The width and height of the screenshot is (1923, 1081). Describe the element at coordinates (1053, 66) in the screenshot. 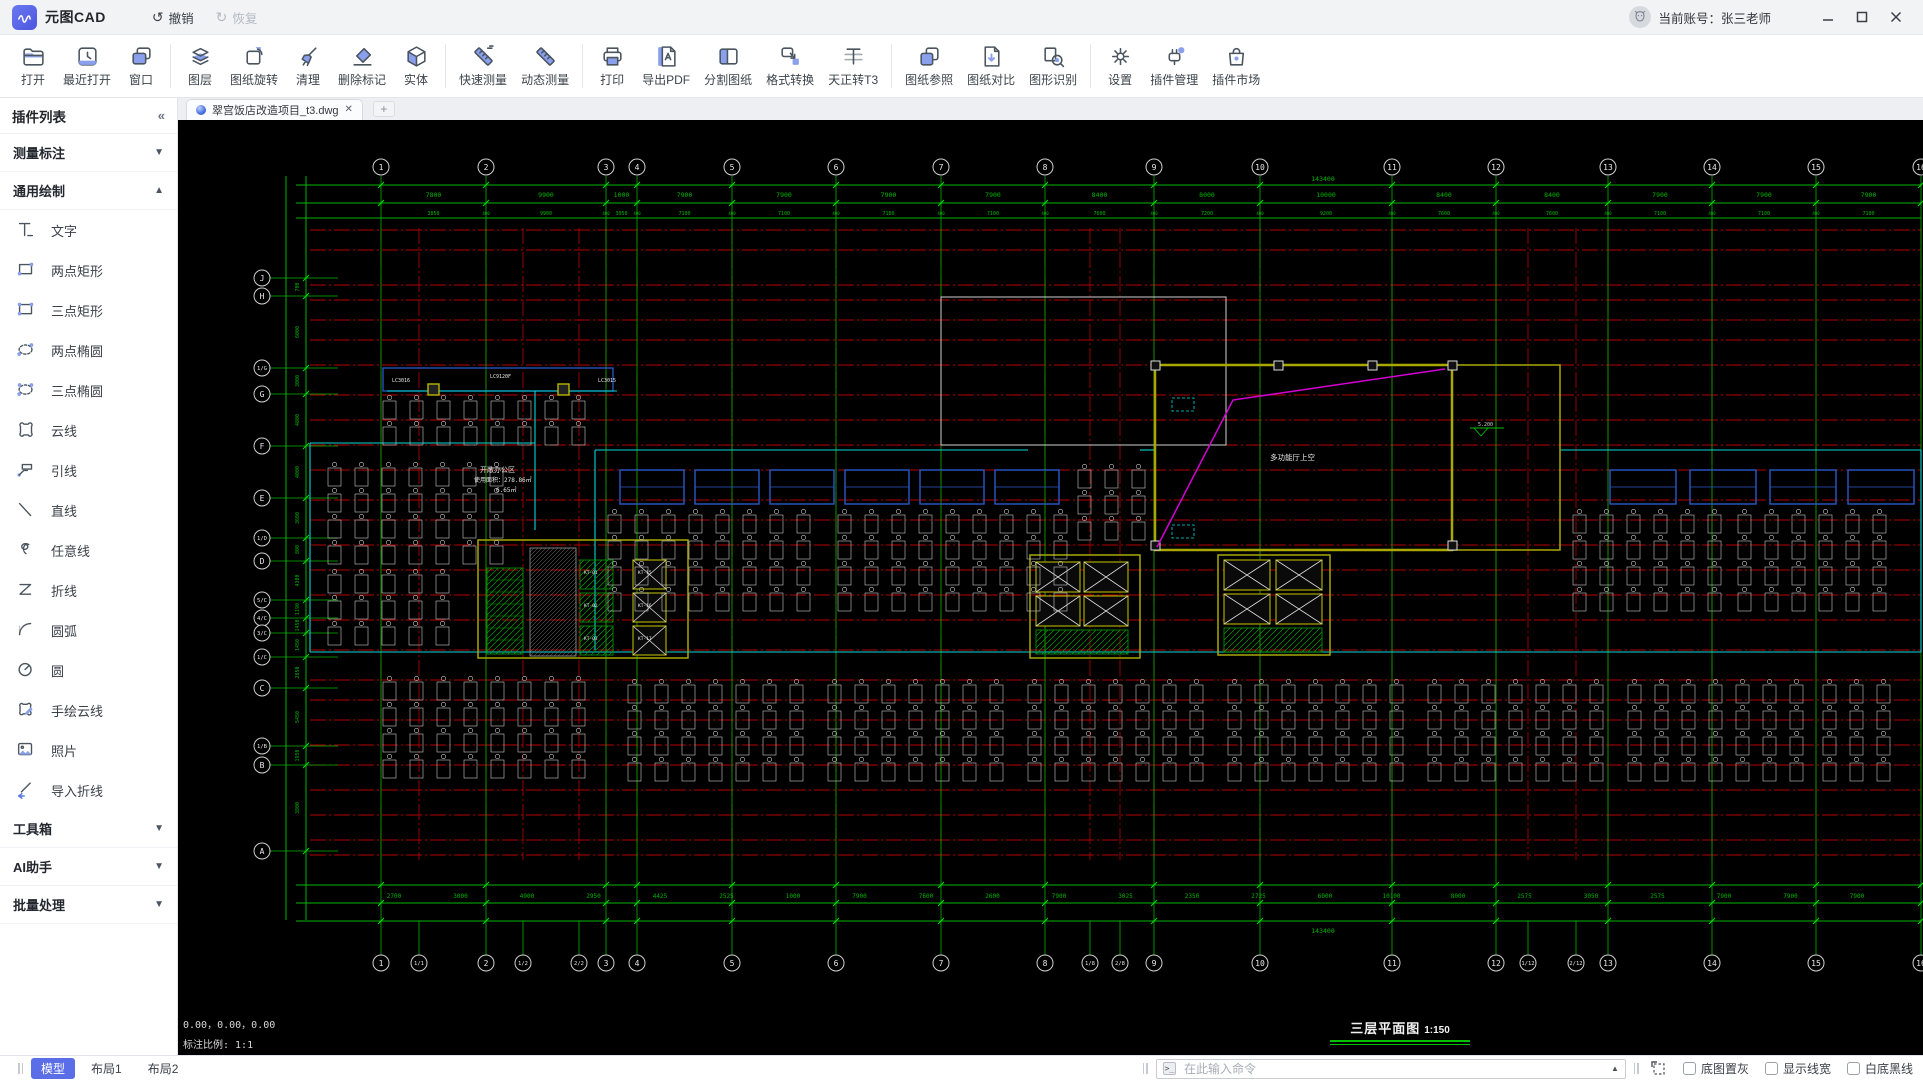

I see `toolbar-button-shape-recognize: 图形识别` at that location.